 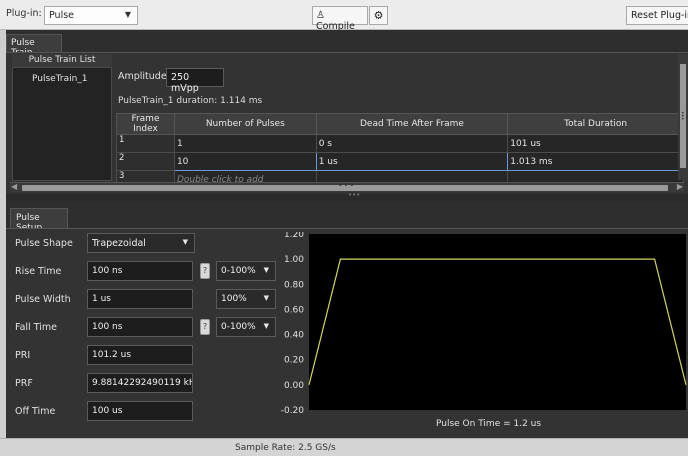 What do you see at coordinates (34, 46) in the screenshot?
I see `tab-pulse-train: Pulse Train` at bounding box center [34, 46].